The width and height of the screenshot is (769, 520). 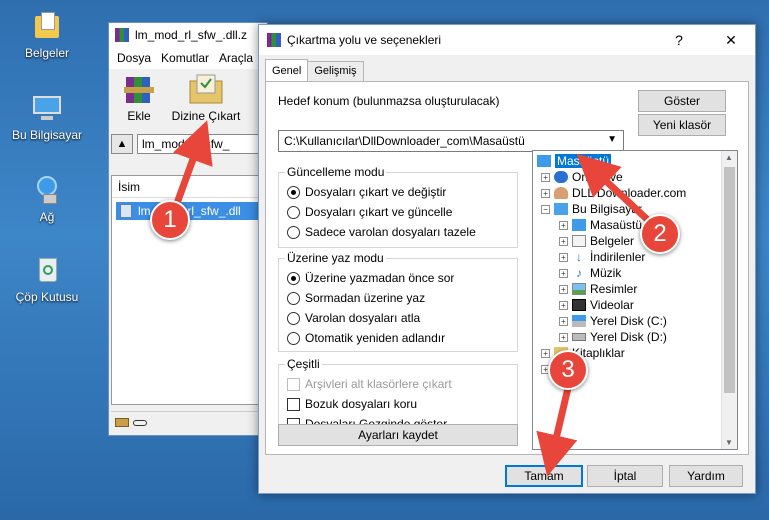 I want to click on step-badge-1: 1, so click(x=170, y=220).